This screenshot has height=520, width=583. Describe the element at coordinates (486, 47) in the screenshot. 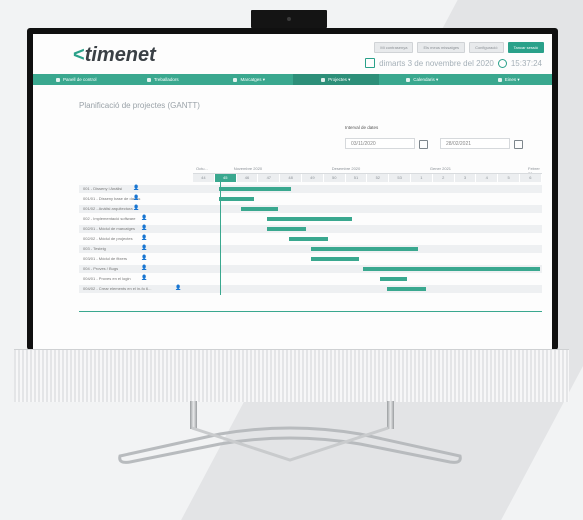

I see `header-button: Configuració` at that location.